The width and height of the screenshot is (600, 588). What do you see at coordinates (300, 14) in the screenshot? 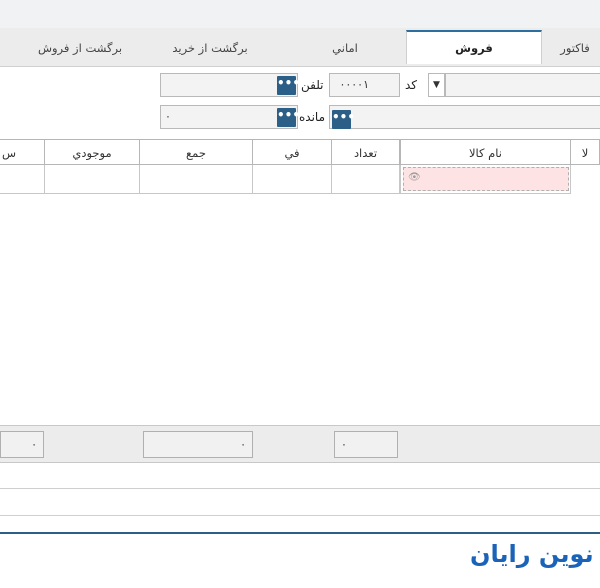
I see `window-top-bar` at bounding box center [300, 14].